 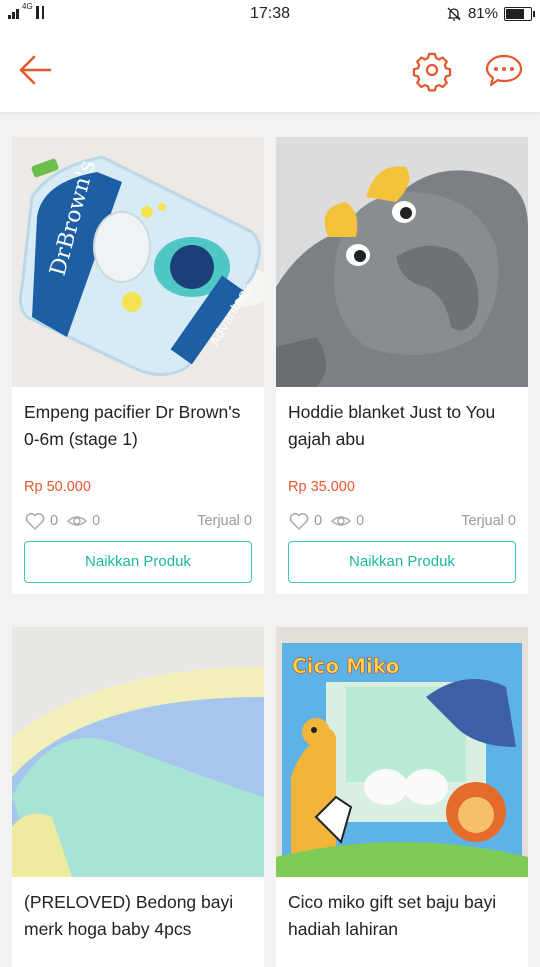 I want to click on product-photo-pacifier: DrBrown's Advantage, so click(x=138, y=262).